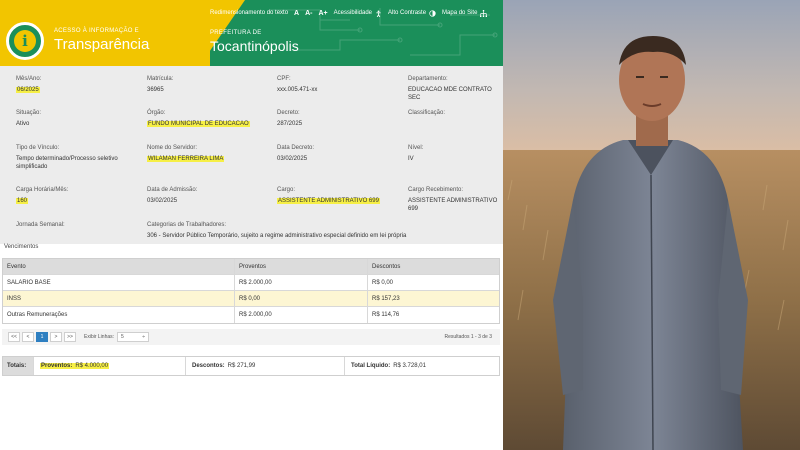  Describe the element at coordinates (29, 113) in the screenshot. I see `field-label: Situação:` at that location.